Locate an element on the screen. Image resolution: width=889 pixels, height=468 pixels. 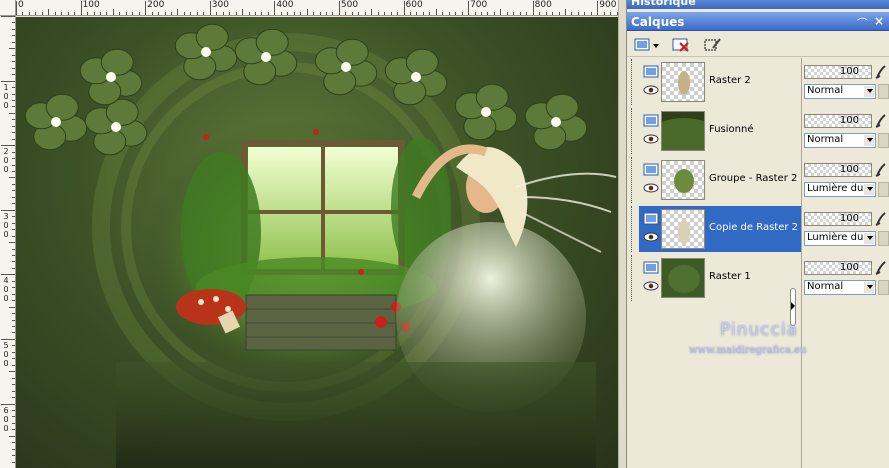
edit-selection-button is located at coordinates (712, 44).